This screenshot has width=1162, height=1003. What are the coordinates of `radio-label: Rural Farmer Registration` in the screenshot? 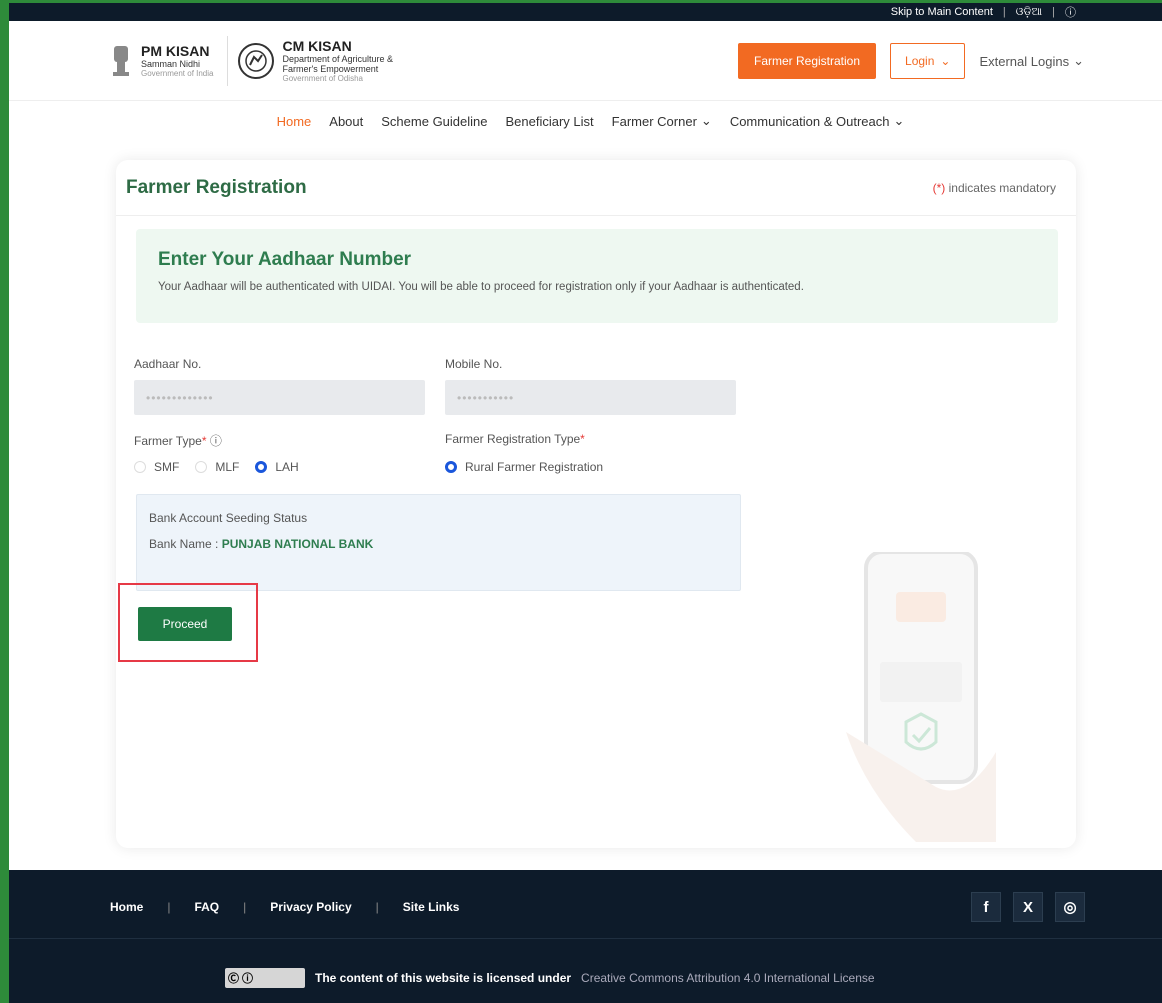 It's located at (534, 467).